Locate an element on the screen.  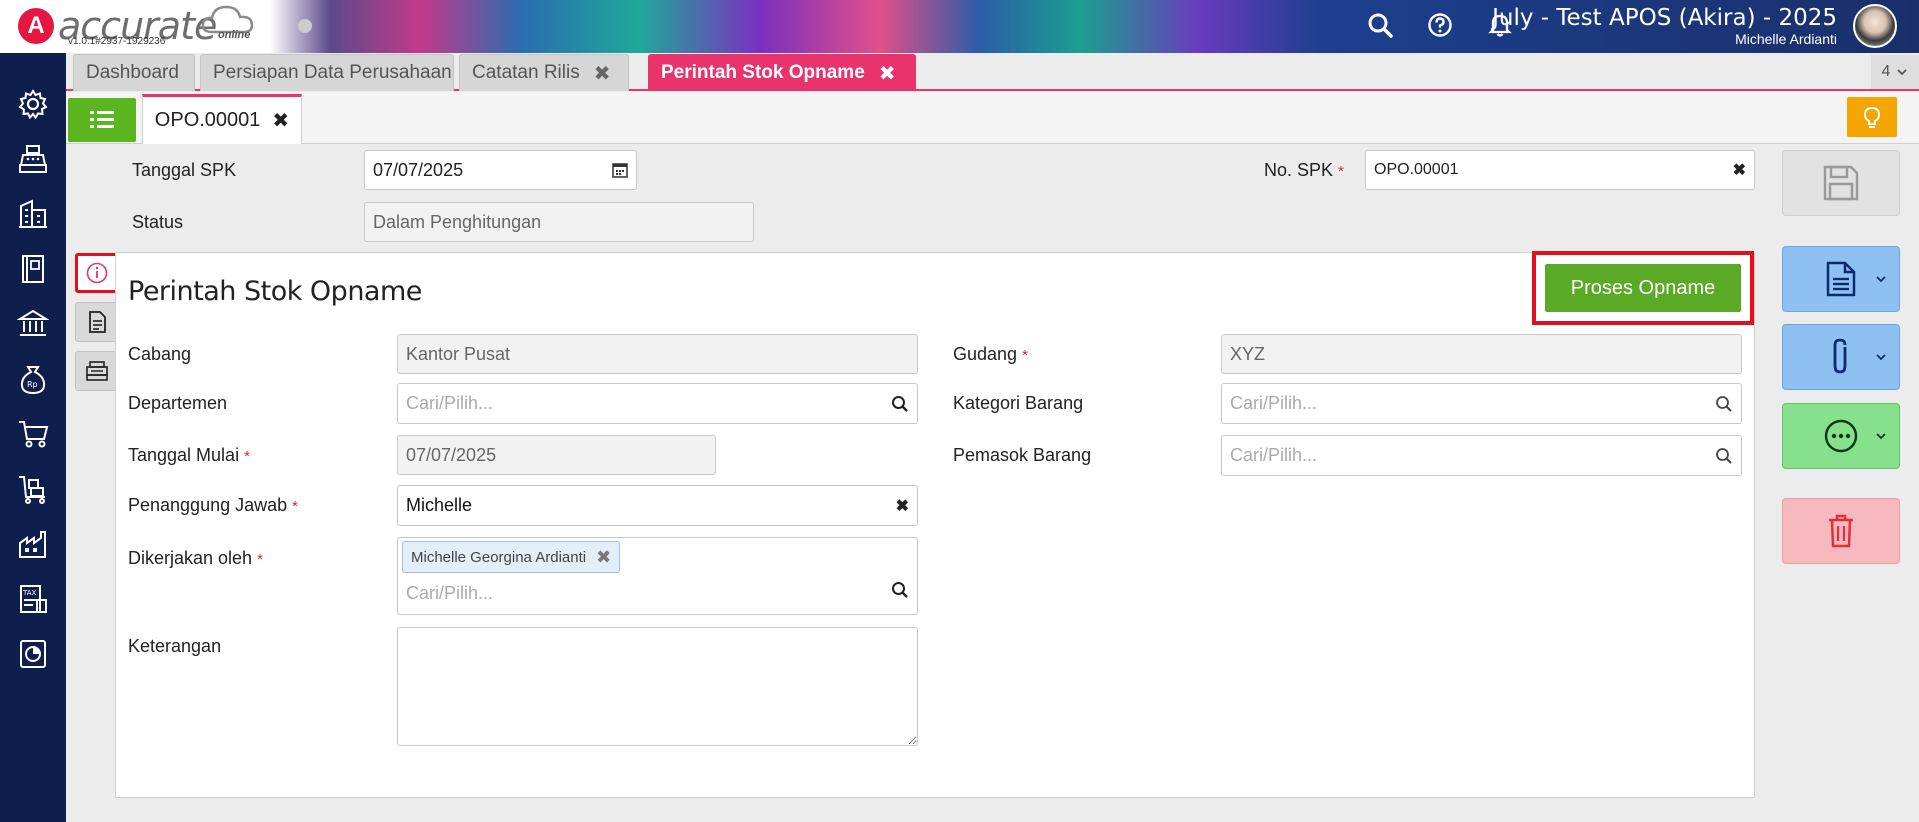
tab-document is located at coordinates (97, 322).